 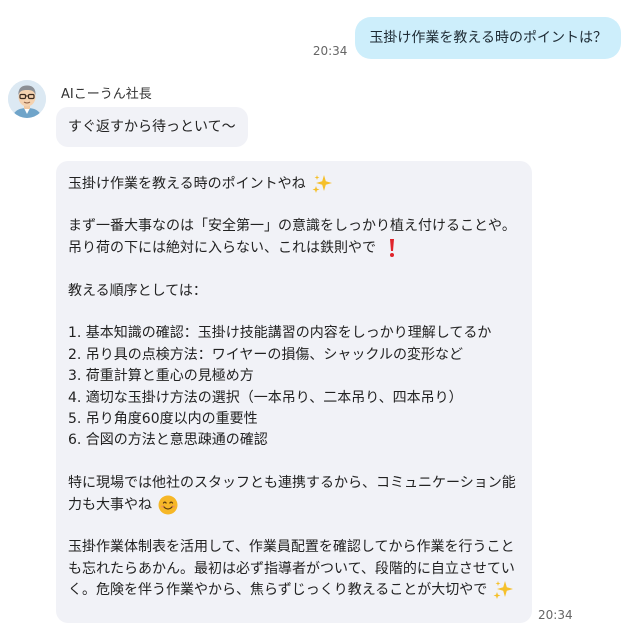 I want to click on reply-line: 2. 吊り具の点検方法：ワイヤーの損傷、シャックルの変形など, so click(x=265, y=354).